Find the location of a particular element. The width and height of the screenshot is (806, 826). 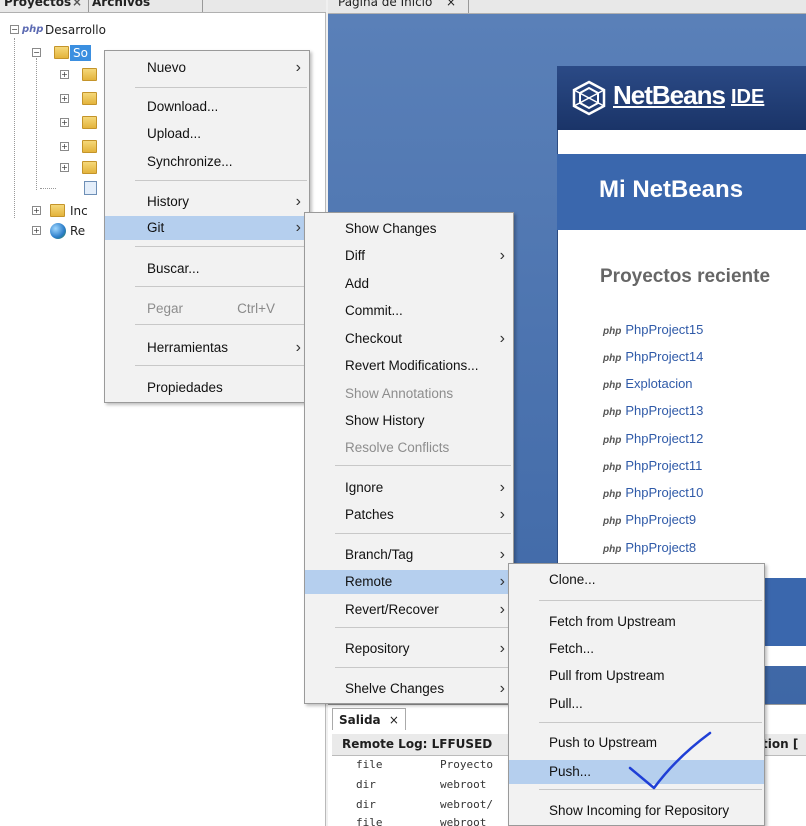

tree-label-include: Inc is located at coordinates (79, 211).